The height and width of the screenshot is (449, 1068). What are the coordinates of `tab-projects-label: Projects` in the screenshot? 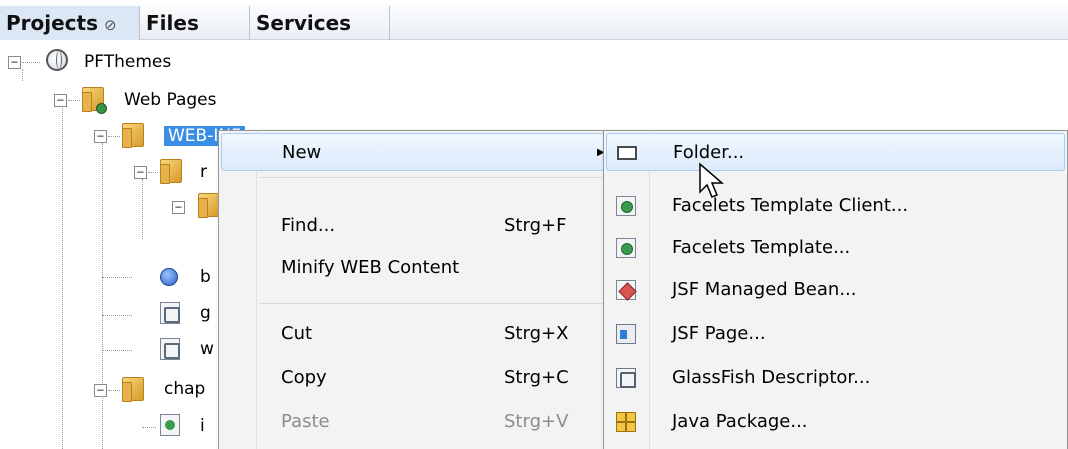 It's located at (52, 23).